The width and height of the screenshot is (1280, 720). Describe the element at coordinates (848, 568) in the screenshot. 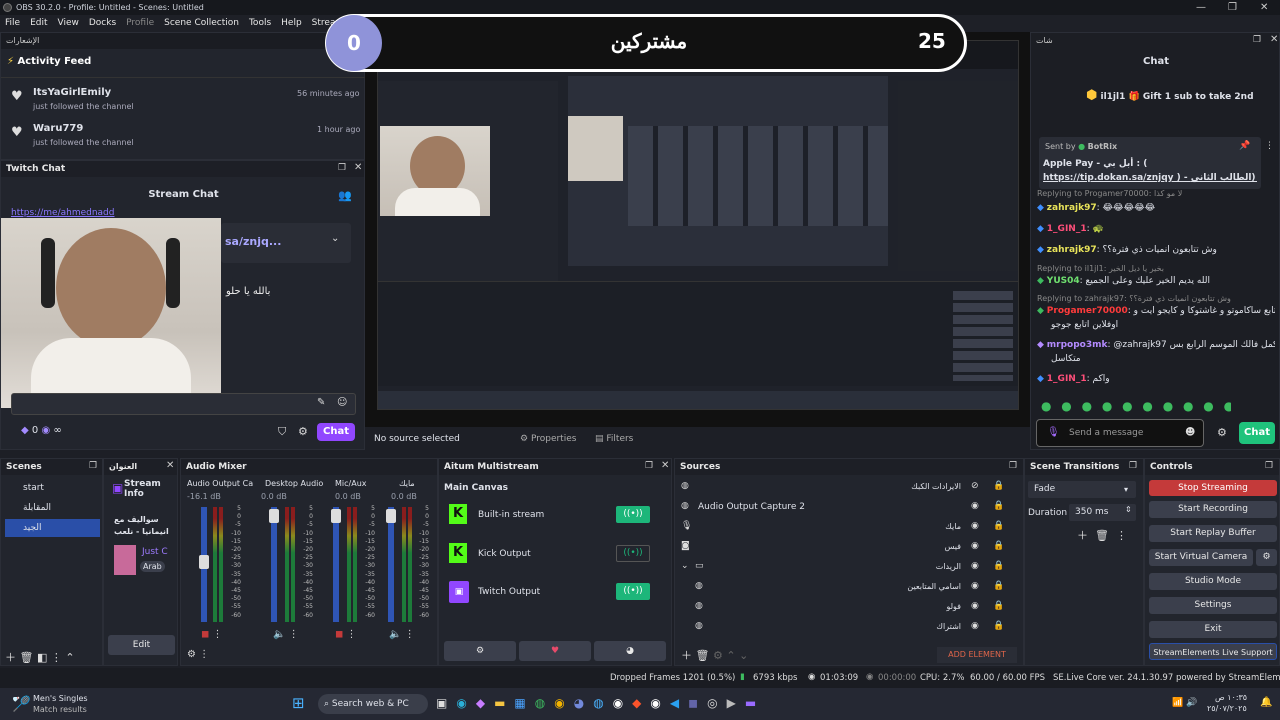

I see `source-item: ⌄ ▭ الريدات ◉ 🔒` at that location.